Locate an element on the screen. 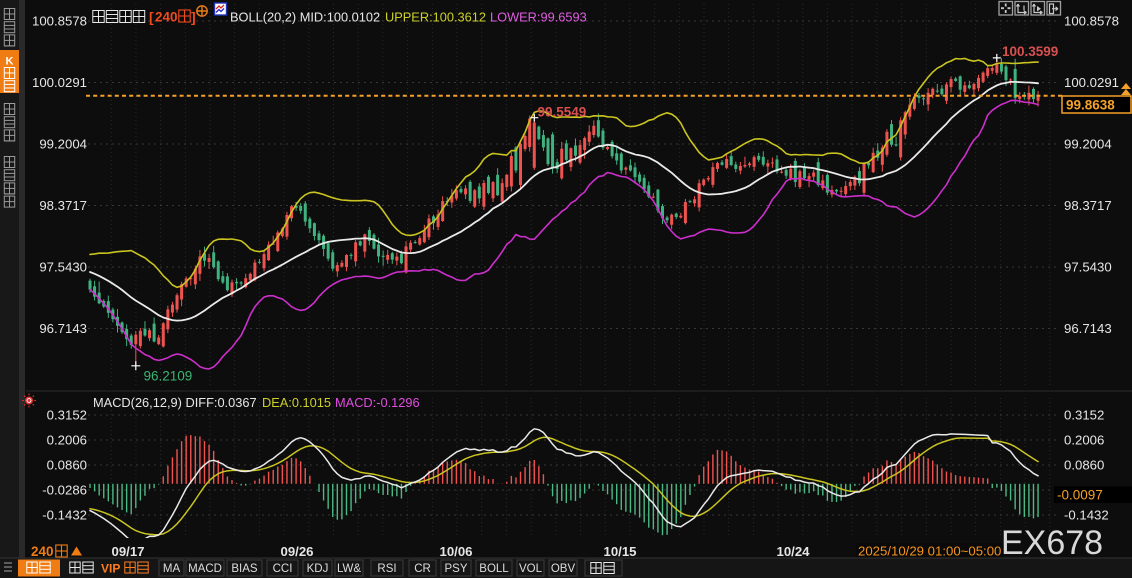 The height and width of the screenshot is (578, 1132). svg-text: EX678 is located at coordinates (1052, 543).